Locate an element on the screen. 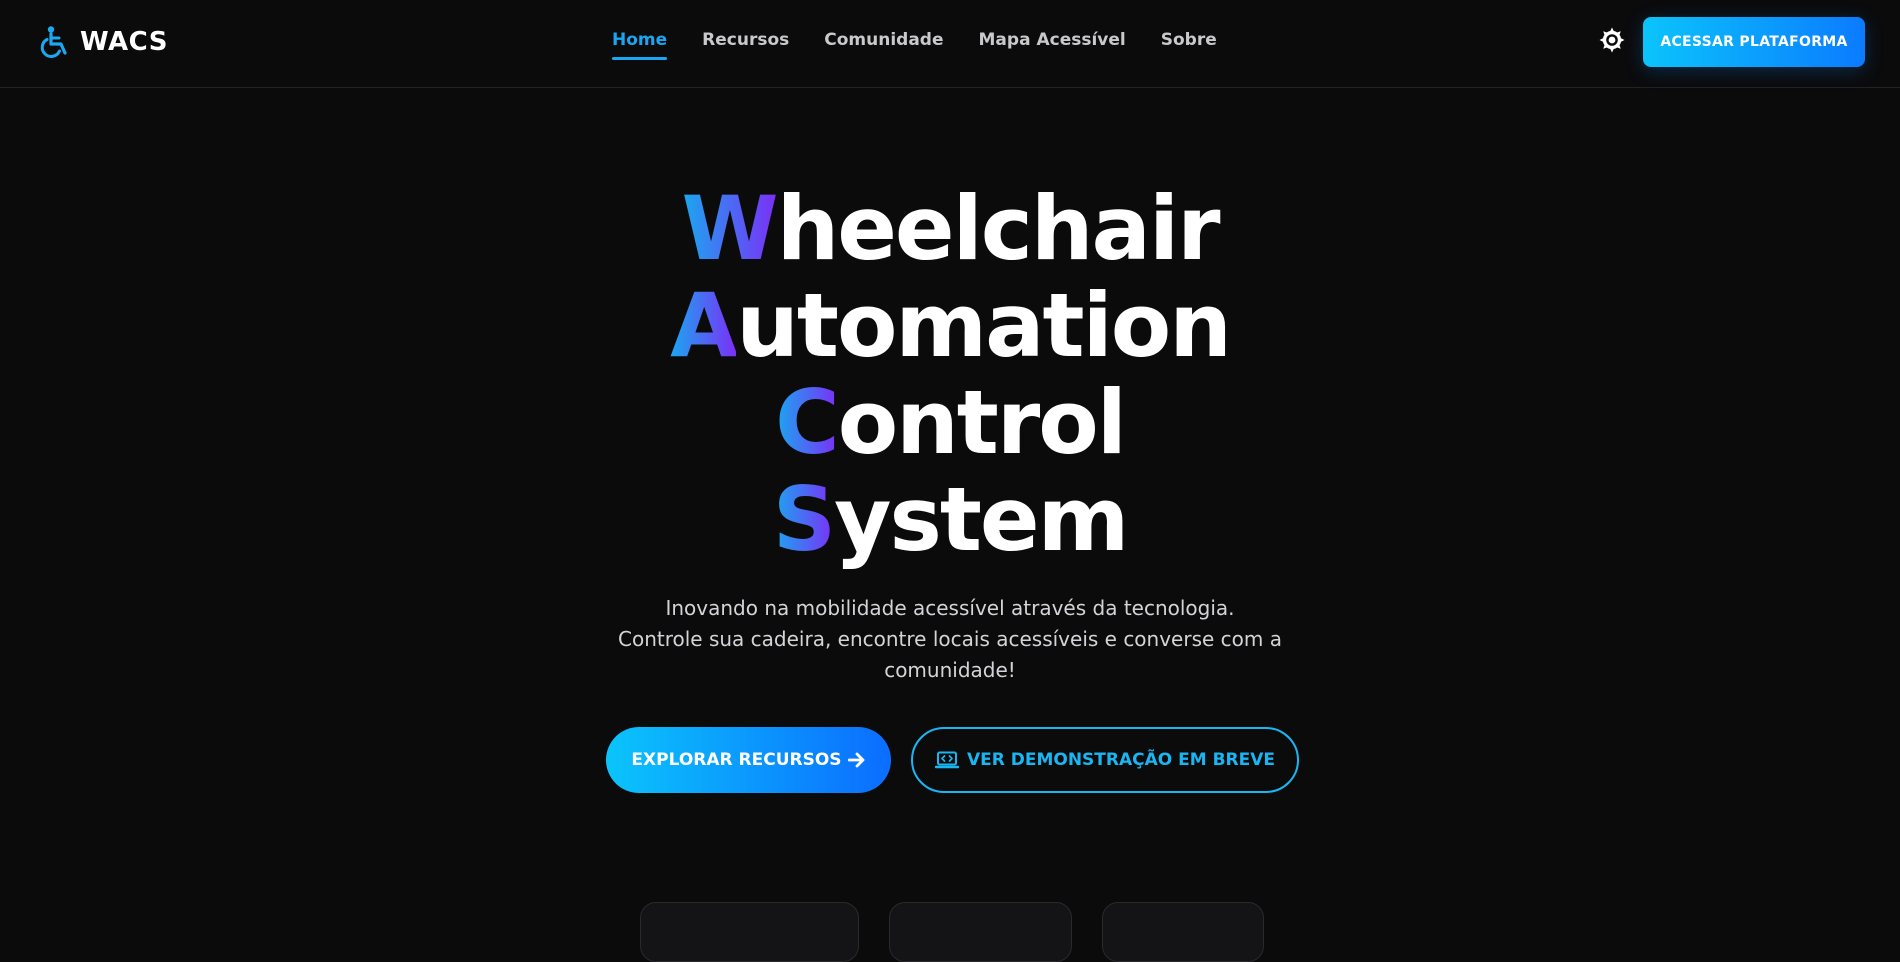  sun-icon is located at coordinates (1612, 42).